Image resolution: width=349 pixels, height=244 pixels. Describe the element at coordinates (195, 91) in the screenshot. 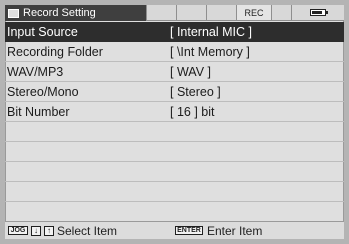

I see `setting-value: [ Stereo ]` at that location.